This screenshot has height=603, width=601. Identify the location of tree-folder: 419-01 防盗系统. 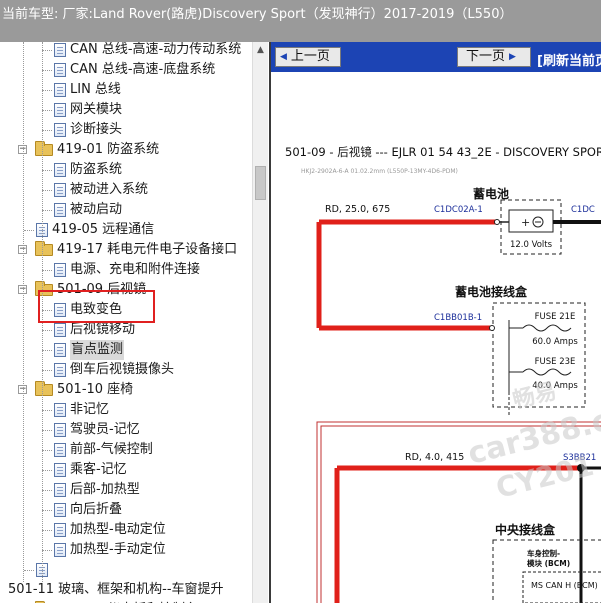
(97, 150).